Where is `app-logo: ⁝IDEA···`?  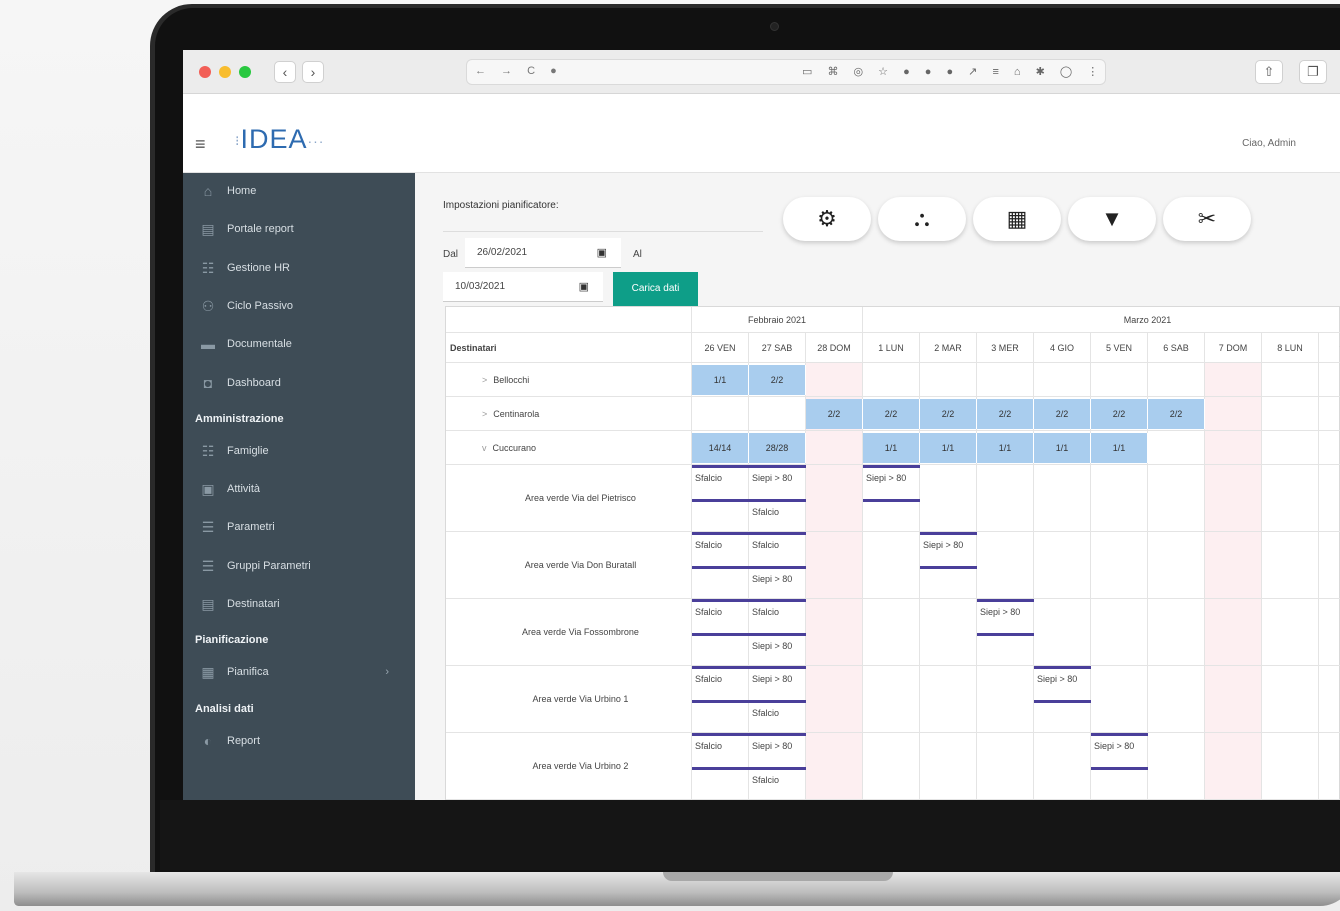 app-logo: ⁝IDEA··· is located at coordinates (279, 139).